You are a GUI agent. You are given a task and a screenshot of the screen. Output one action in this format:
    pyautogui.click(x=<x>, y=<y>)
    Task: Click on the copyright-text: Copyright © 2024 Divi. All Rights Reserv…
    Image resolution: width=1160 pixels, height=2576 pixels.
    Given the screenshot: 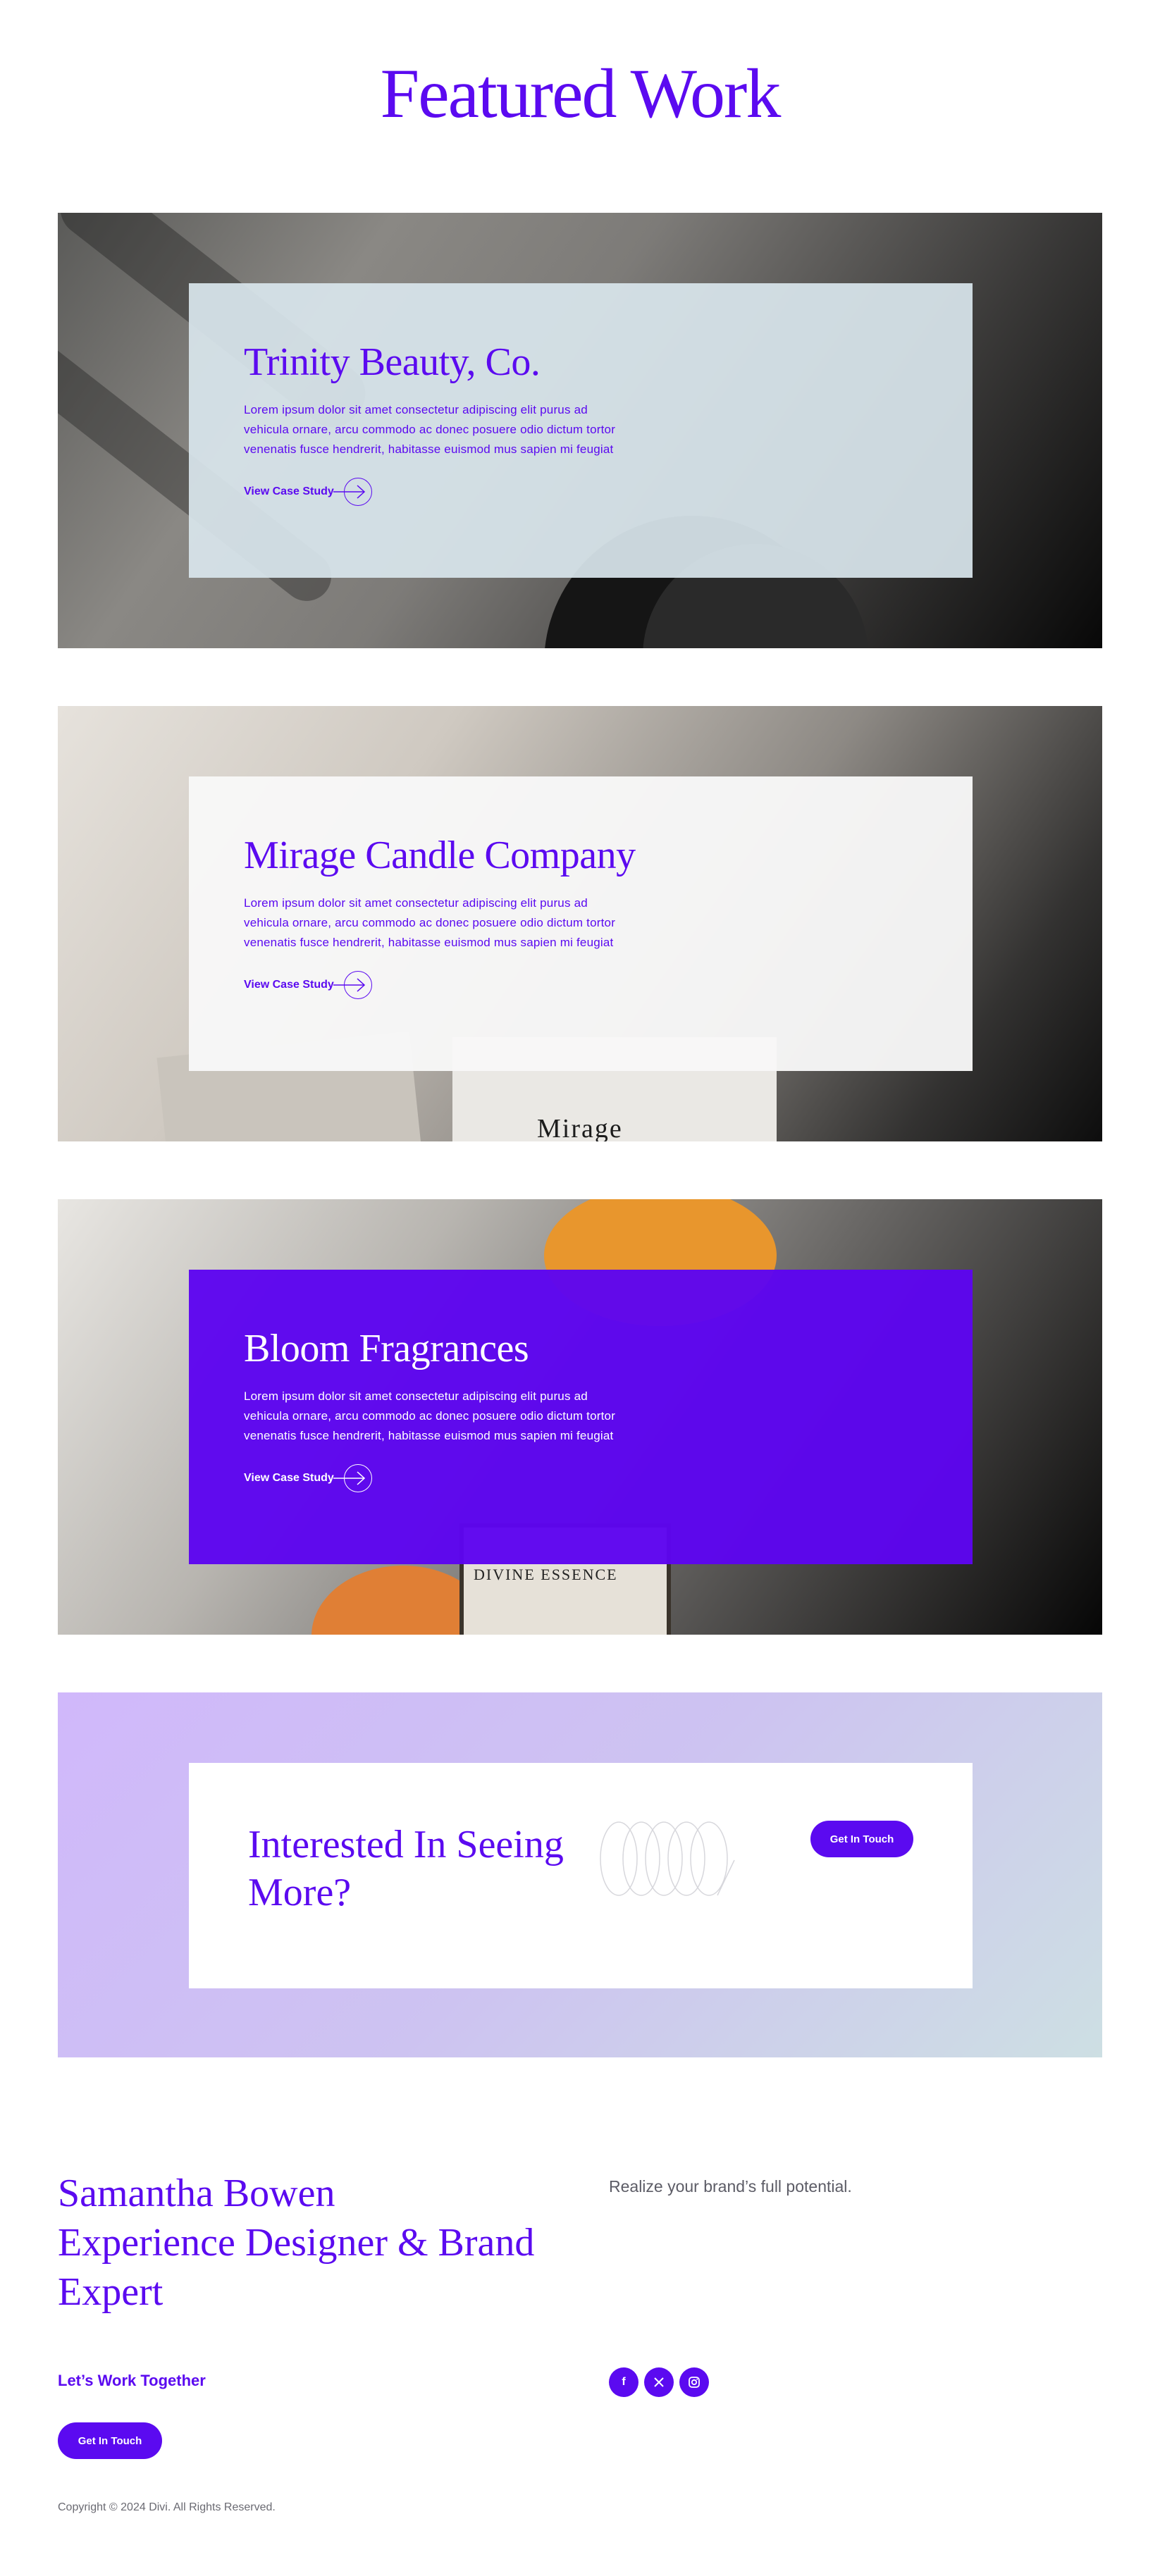 What is the action you would take?
    pyautogui.click(x=167, y=2507)
    